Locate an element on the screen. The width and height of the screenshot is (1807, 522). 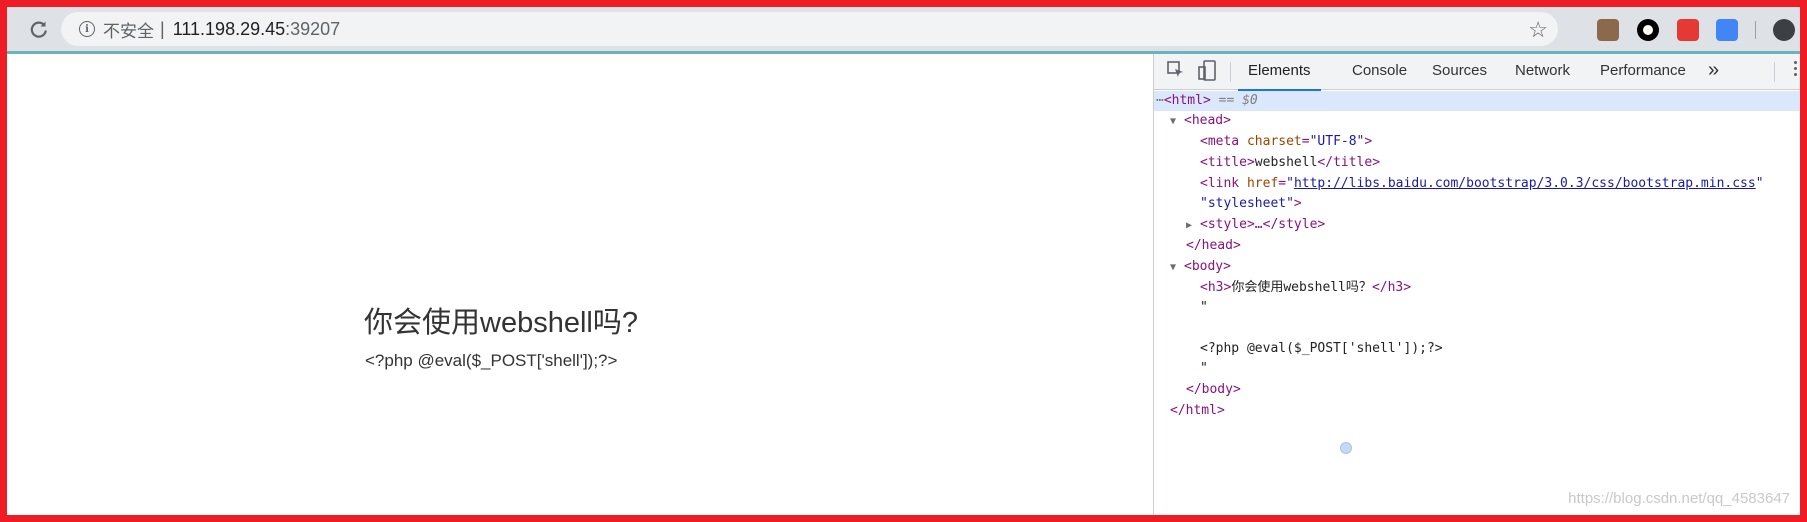
info-icon: i is located at coordinates (87, 29).